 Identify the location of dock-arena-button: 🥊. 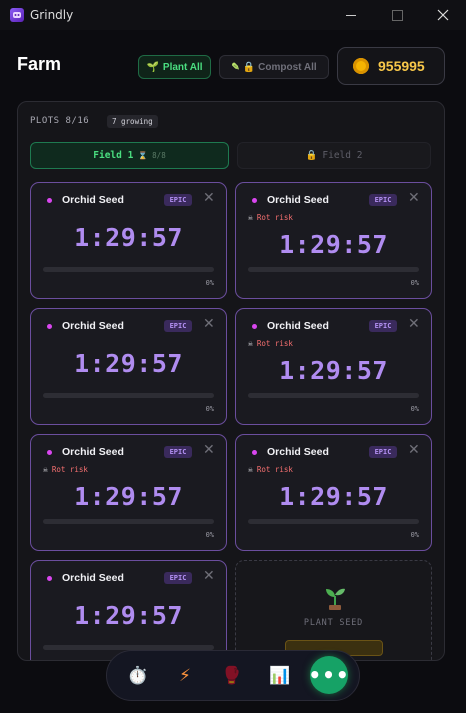
(232, 676).